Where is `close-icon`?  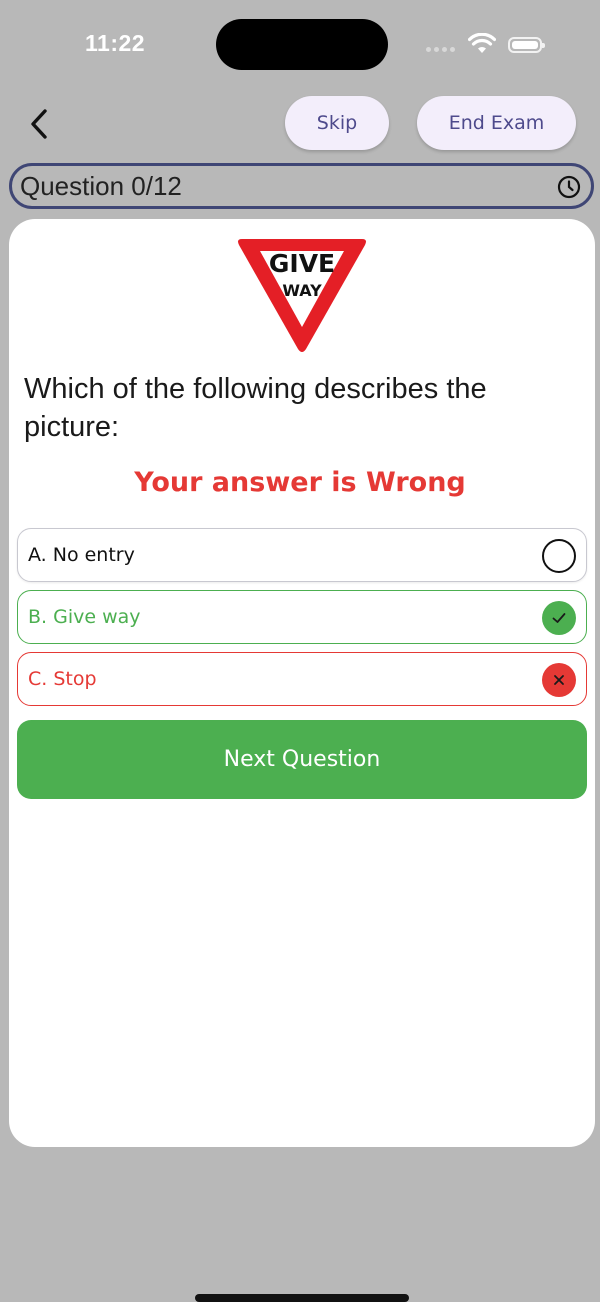 close-icon is located at coordinates (559, 680).